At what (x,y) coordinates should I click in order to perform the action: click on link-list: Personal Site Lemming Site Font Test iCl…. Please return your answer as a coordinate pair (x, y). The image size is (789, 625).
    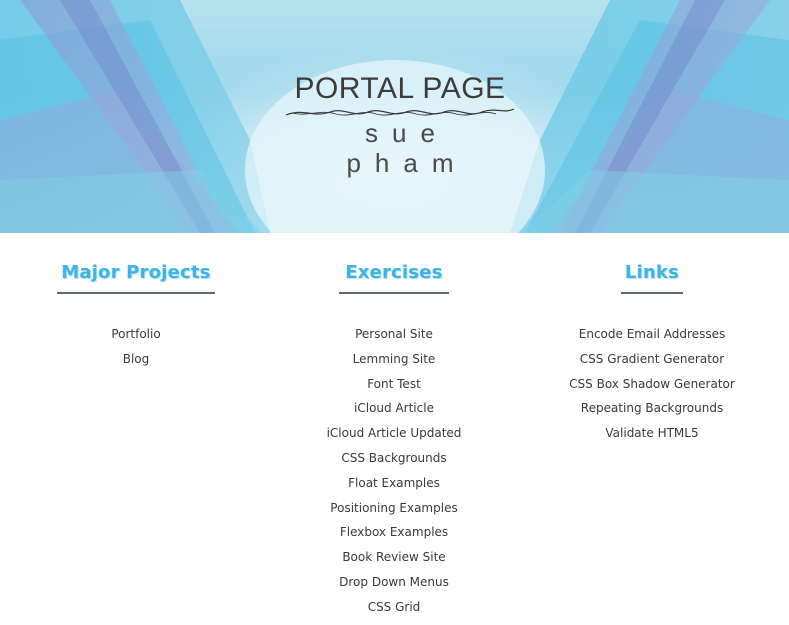
    Looking at the image, I should click on (394, 476).